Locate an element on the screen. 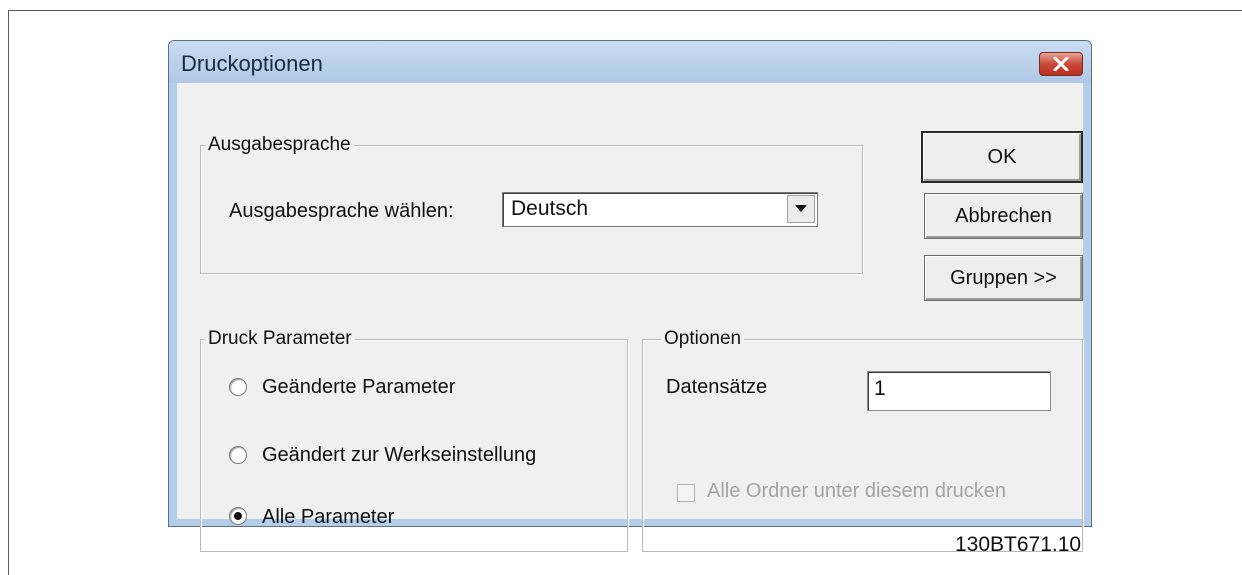  options-group-label: Optionen is located at coordinates (703, 339).